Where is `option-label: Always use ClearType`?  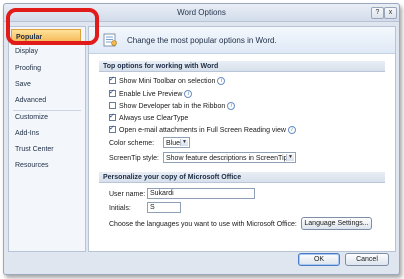
option-label: Always use ClearType is located at coordinates (154, 118).